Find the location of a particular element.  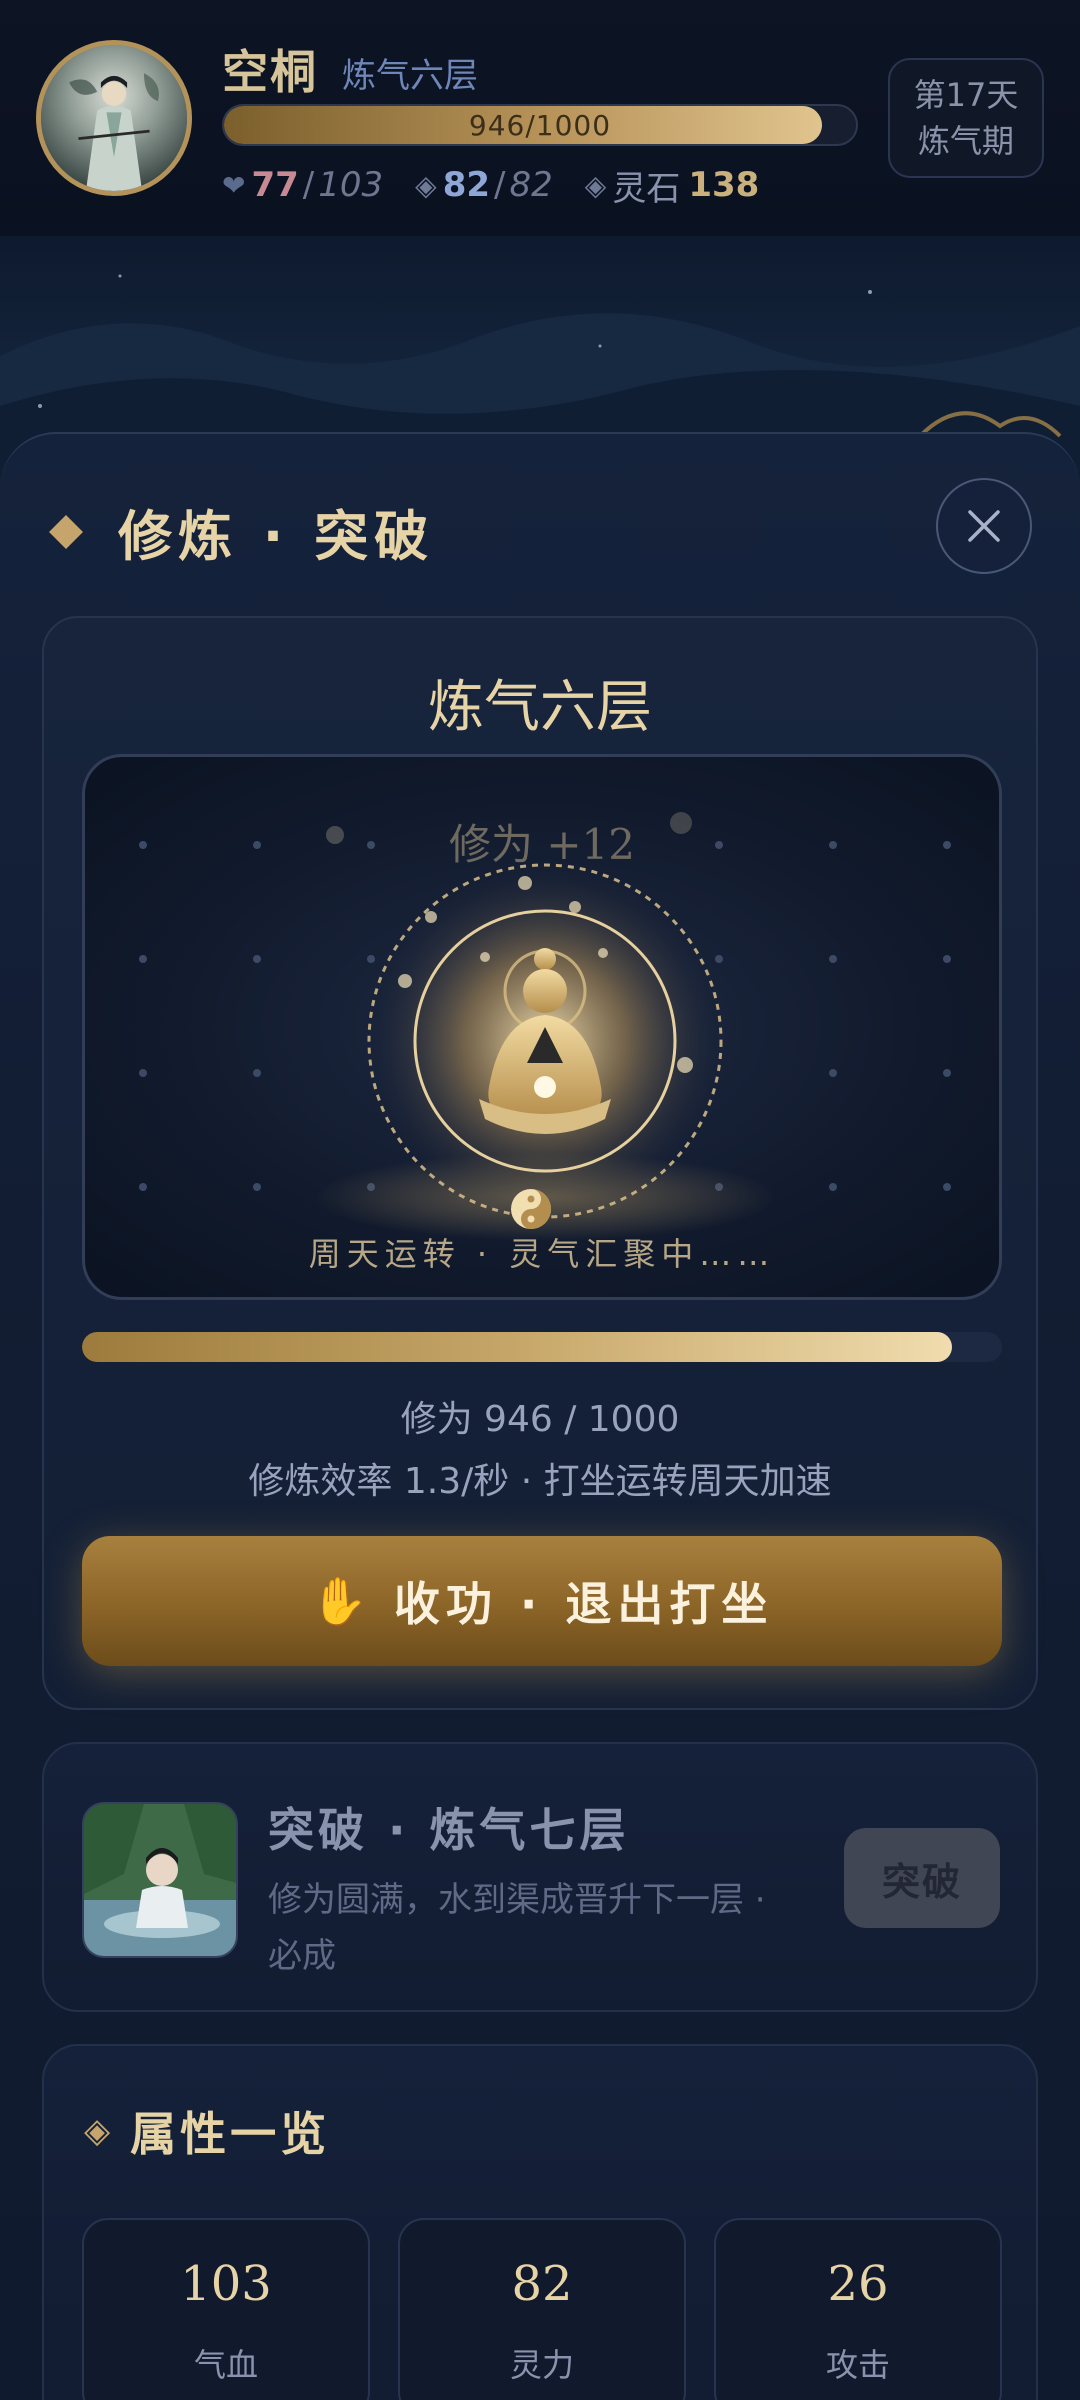

cultivation-progress-fill is located at coordinates (517, 1347).